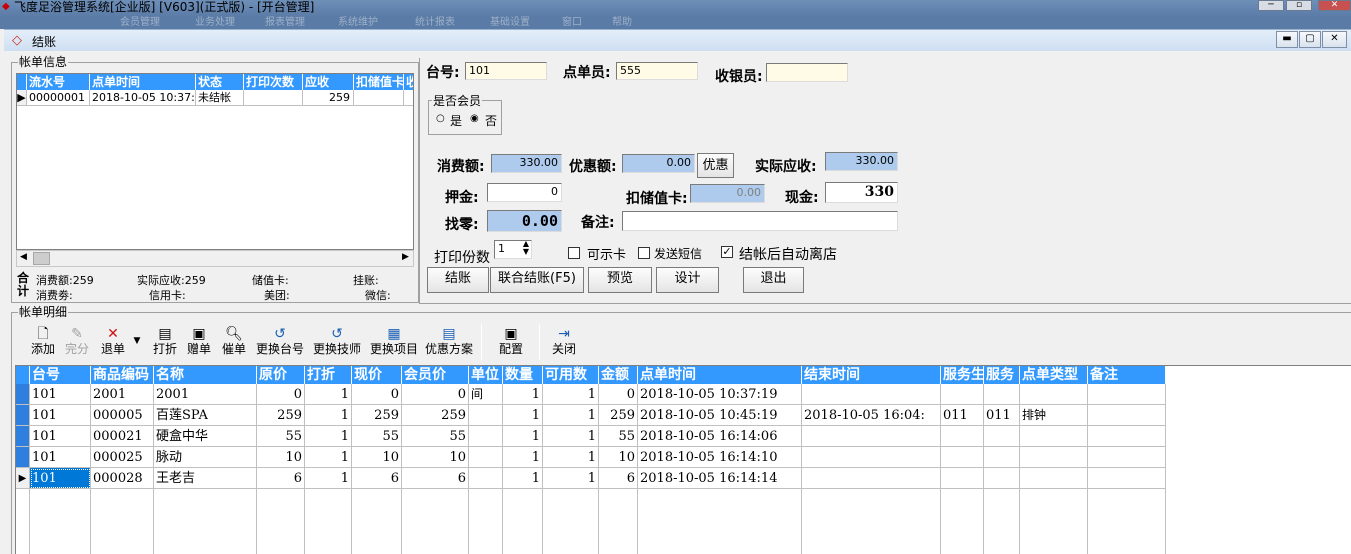 This screenshot has width=1351, height=554. What do you see at coordinates (486, 375) in the screenshot?
I see `detail-col-unit-header: 单位` at bounding box center [486, 375].